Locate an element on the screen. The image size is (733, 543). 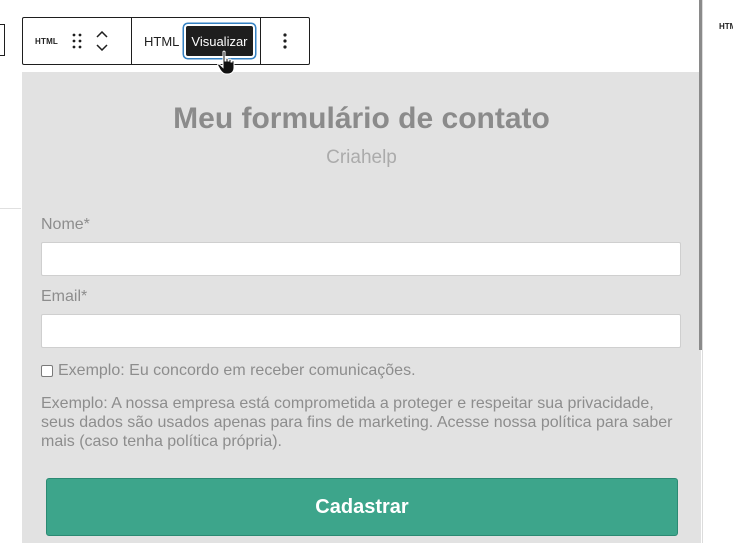
block-toolbar: HTML HTML Visualizar is located at coordinates (166, 41).